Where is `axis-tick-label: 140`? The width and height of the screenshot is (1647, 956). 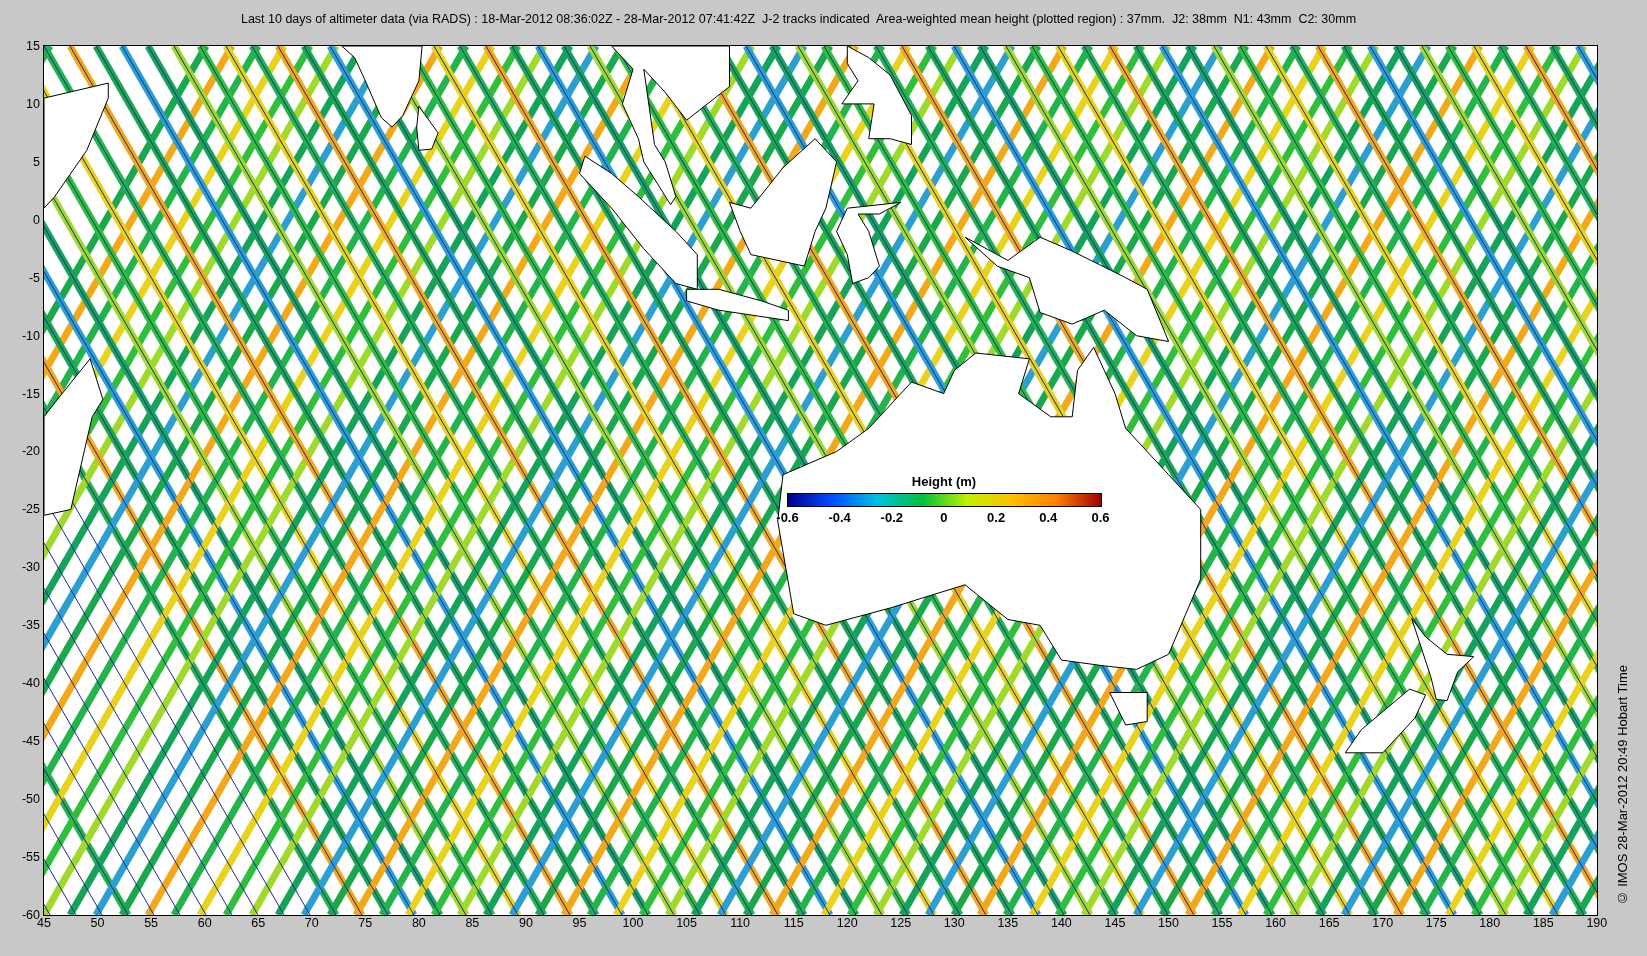 axis-tick-label: 140 is located at coordinates (1061, 923).